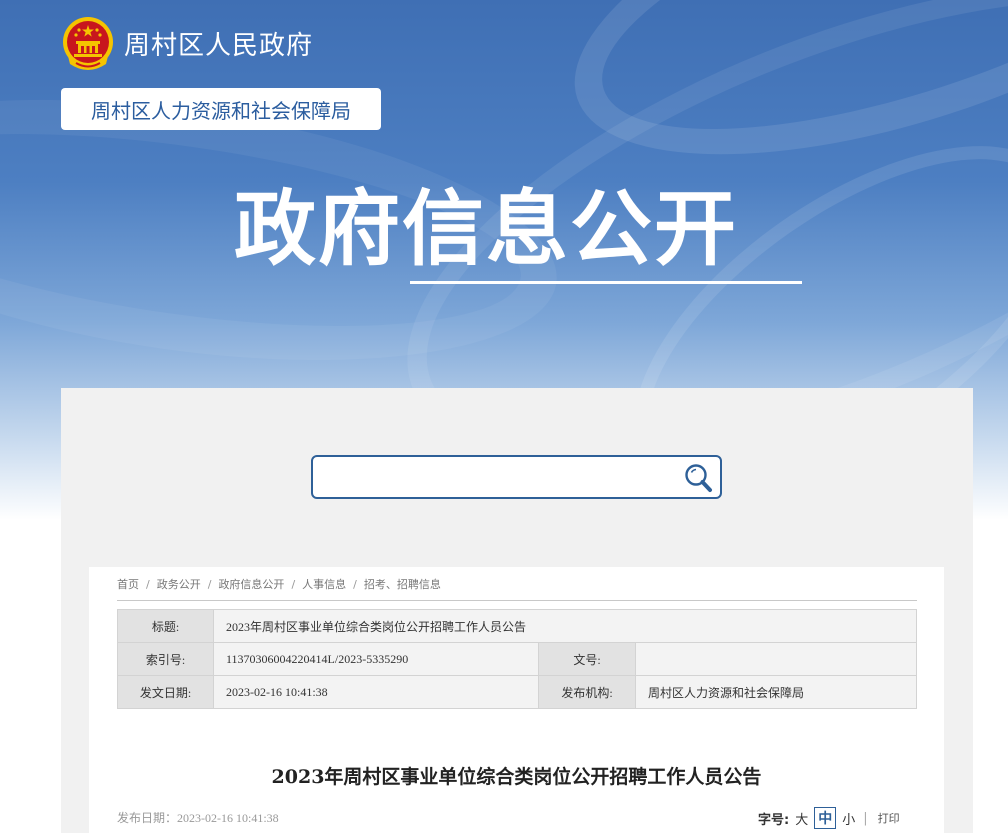 The width and height of the screenshot is (1008, 833). What do you see at coordinates (776, 692) in the screenshot?
I see `meta-org-value: 周村区人力资源和社会保障局` at bounding box center [776, 692].